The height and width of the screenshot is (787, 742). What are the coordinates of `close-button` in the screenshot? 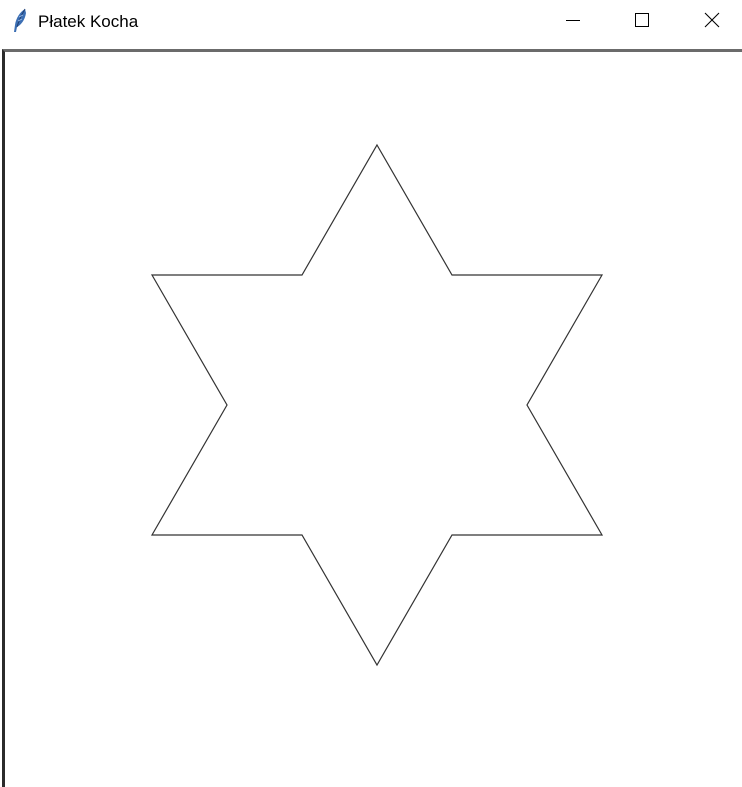 It's located at (712, 22).